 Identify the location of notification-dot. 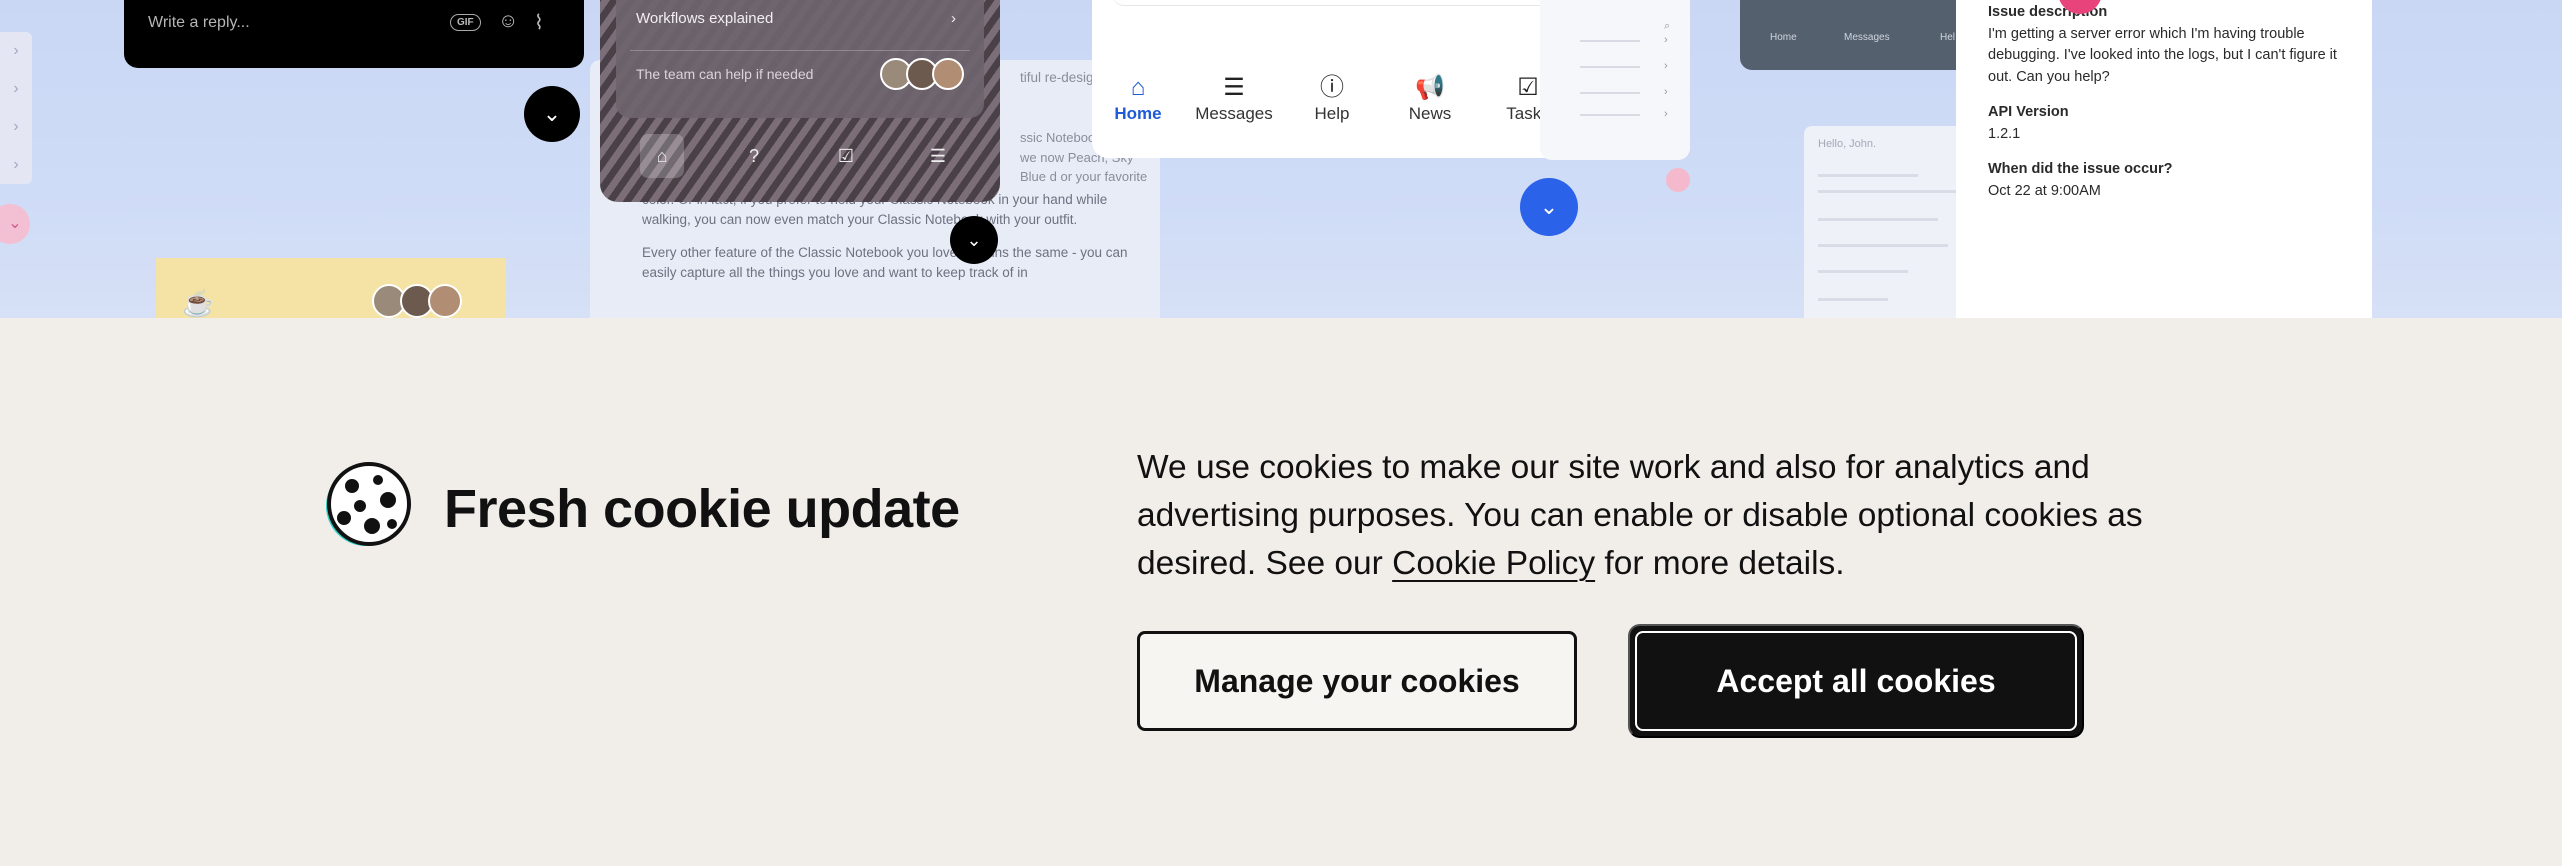
(1678, 180).